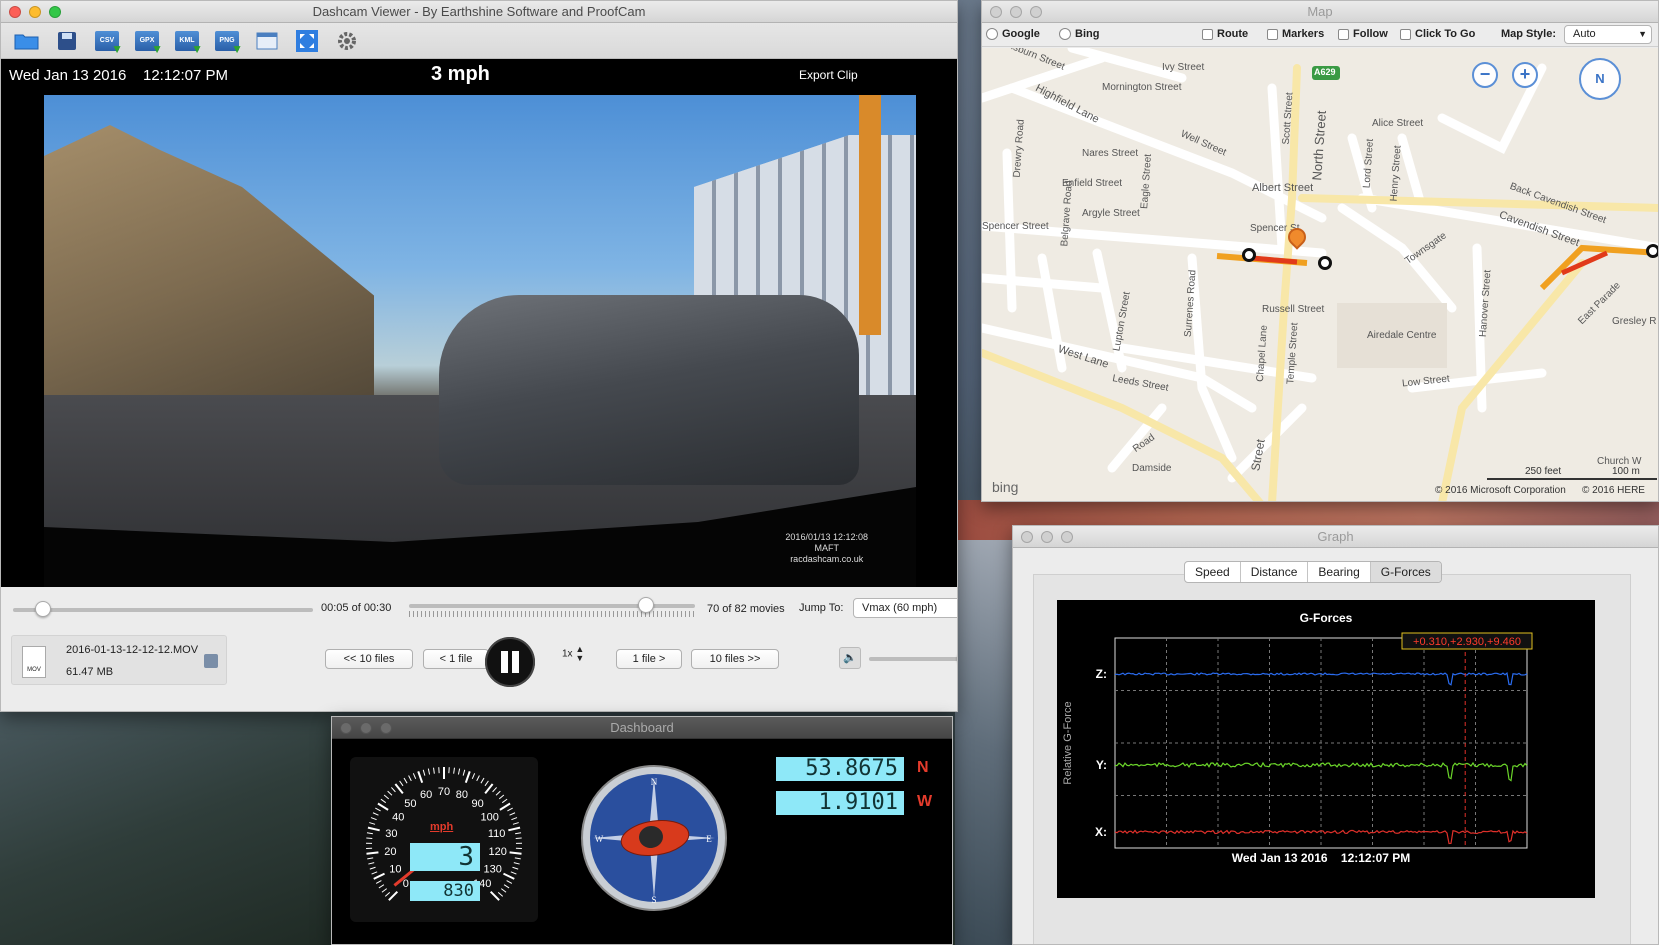 The image size is (1659, 945). Describe the element at coordinates (211, 661) in the screenshot. I see `save-file-icon` at that location.